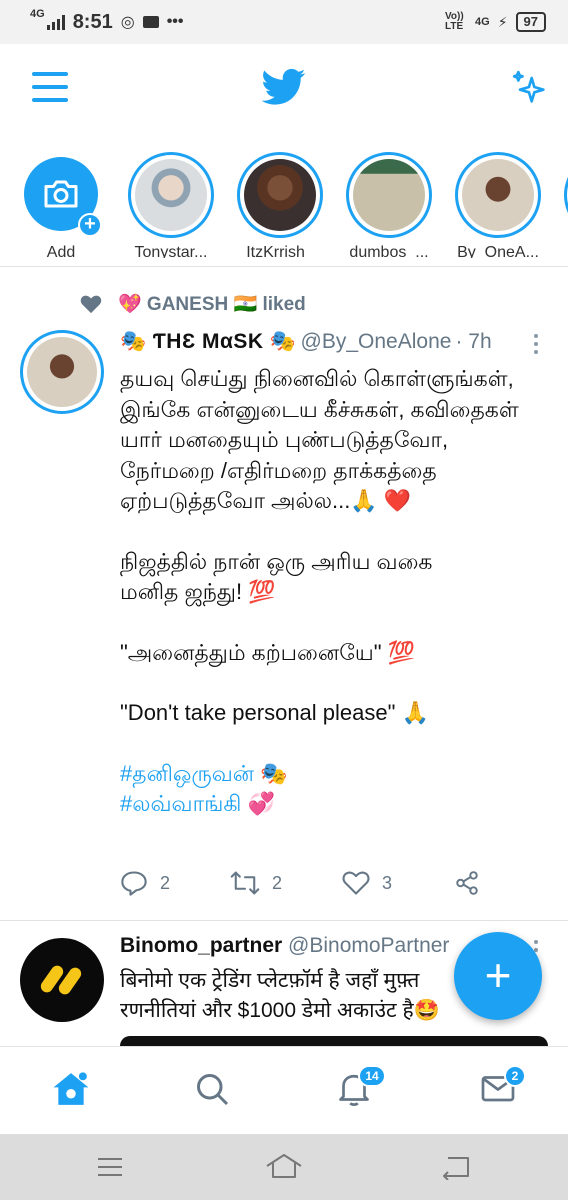 The width and height of the screenshot is (568, 1200). What do you see at coordinates (482, 22) in the screenshot?
I see `network-right-label: 4G` at bounding box center [482, 22].